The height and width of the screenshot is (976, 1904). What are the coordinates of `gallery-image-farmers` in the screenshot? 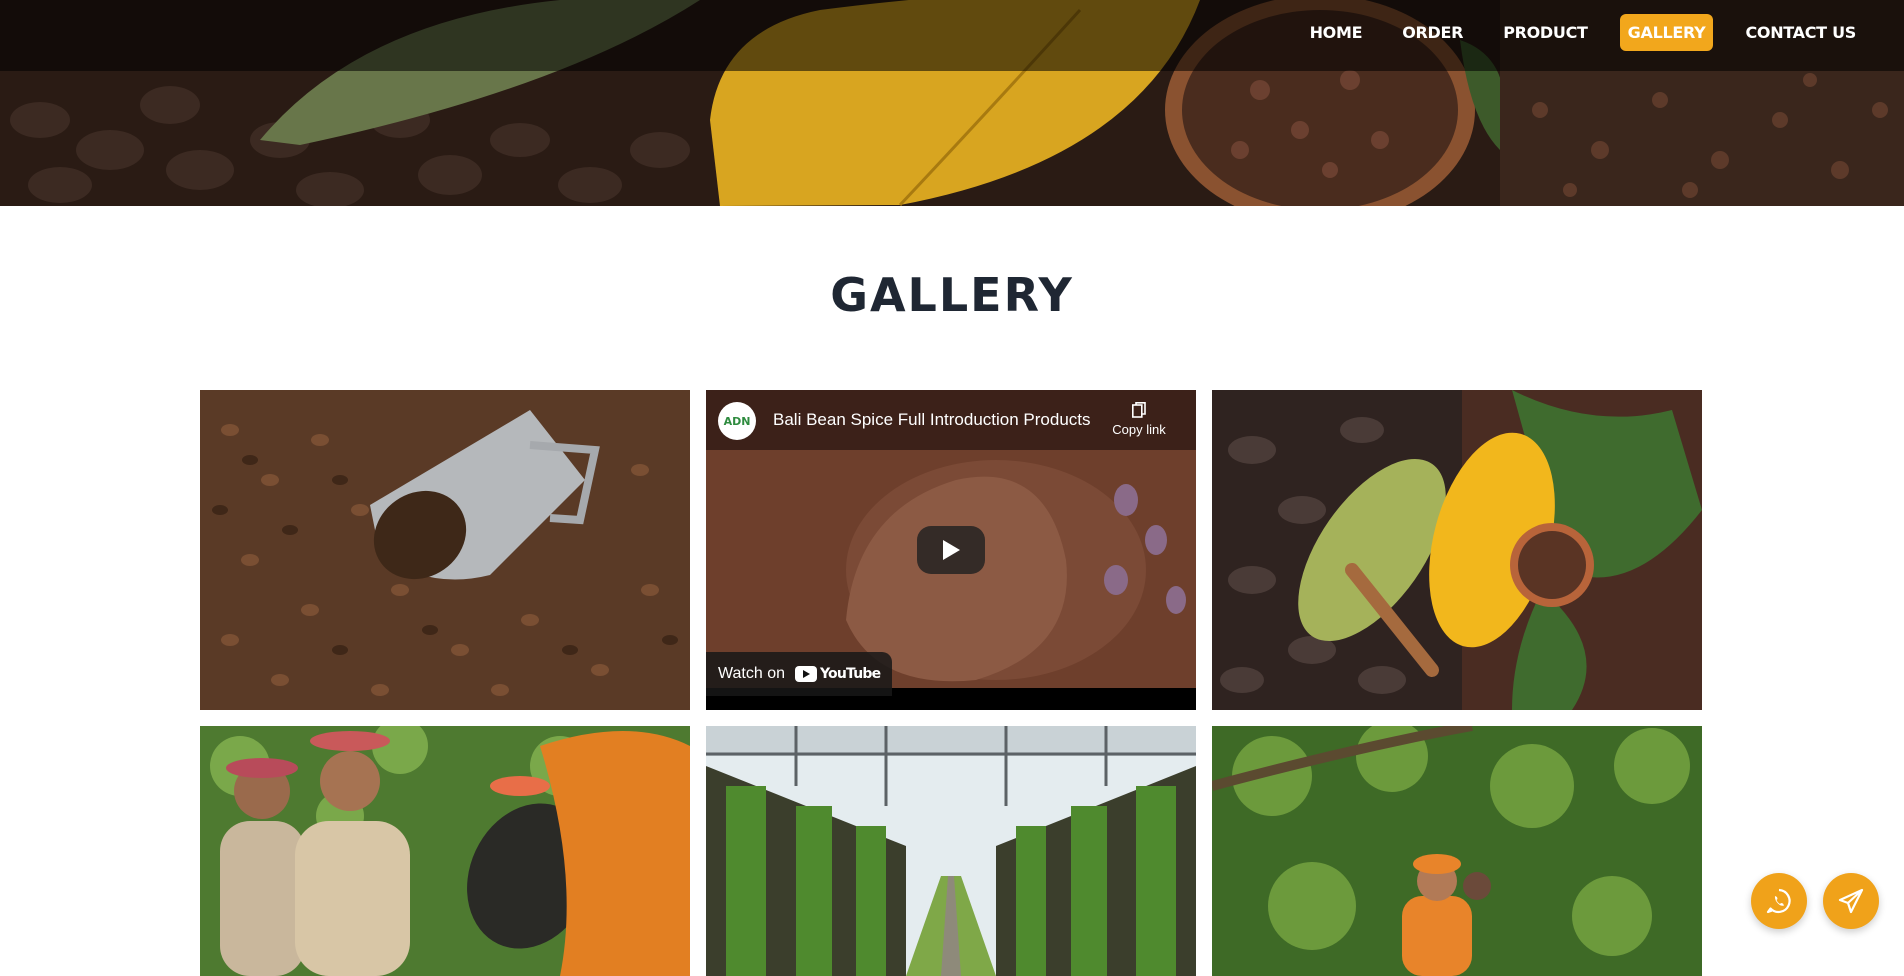 It's located at (445, 851).